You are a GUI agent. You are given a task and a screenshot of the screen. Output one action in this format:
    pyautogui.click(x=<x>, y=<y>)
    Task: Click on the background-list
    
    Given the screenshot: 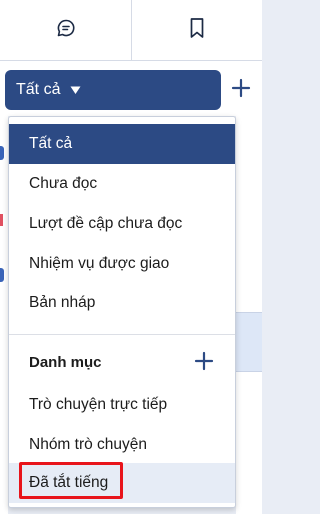 What is the action you would take?
    pyautogui.click(x=4, y=315)
    